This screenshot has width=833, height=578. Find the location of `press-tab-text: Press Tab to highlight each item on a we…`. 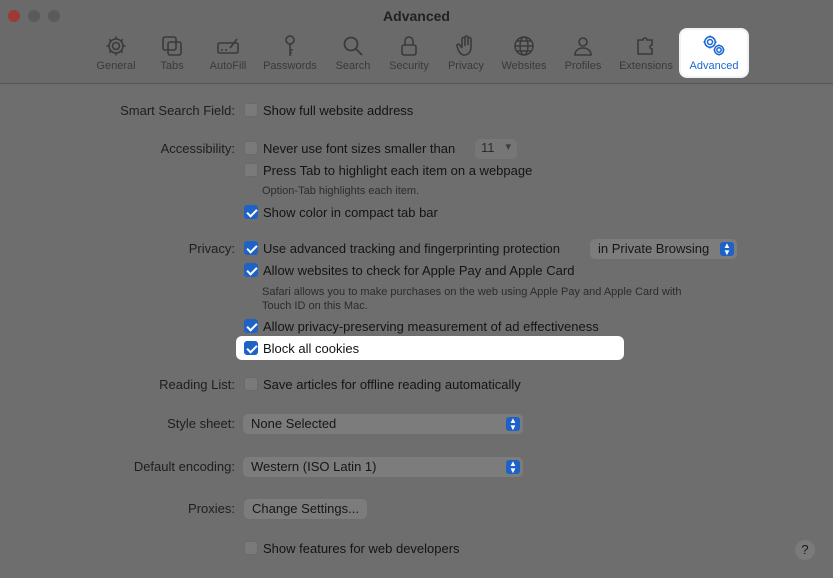

press-tab-text: Press Tab to highlight each item on a we… is located at coordinates (398, 170).